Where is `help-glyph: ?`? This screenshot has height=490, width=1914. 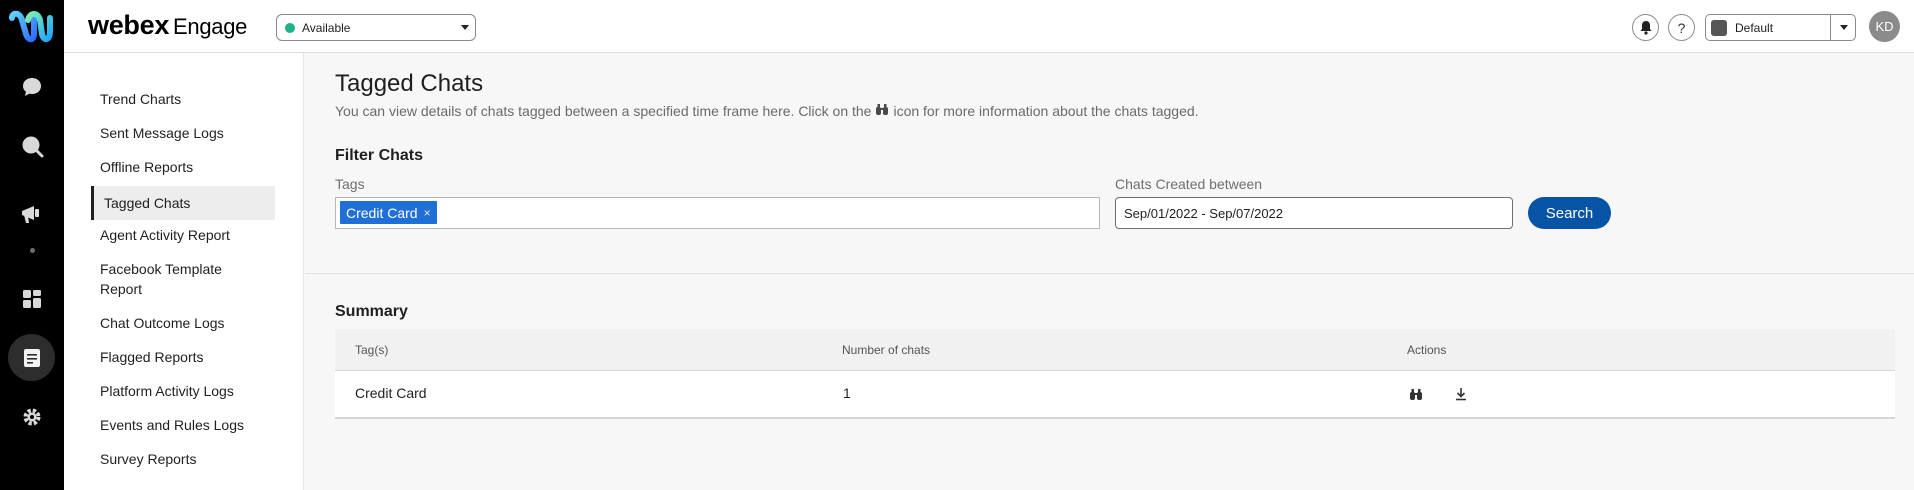
help-glyph: ? is located at coordinates (1681, 27).